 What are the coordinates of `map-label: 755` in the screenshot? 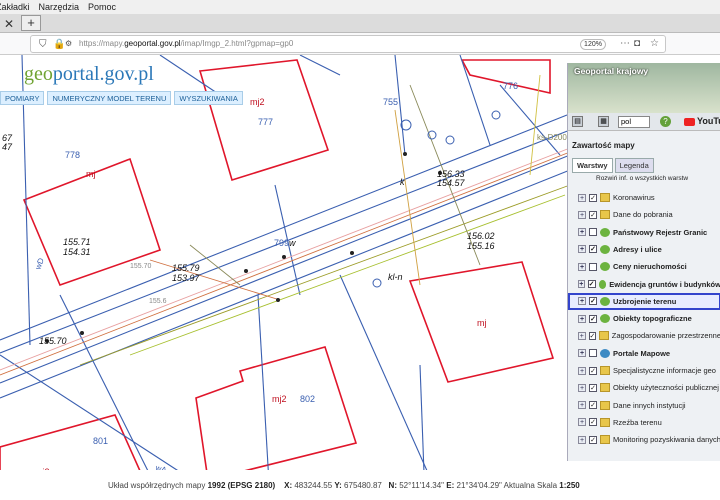 It's located at (390, 102).